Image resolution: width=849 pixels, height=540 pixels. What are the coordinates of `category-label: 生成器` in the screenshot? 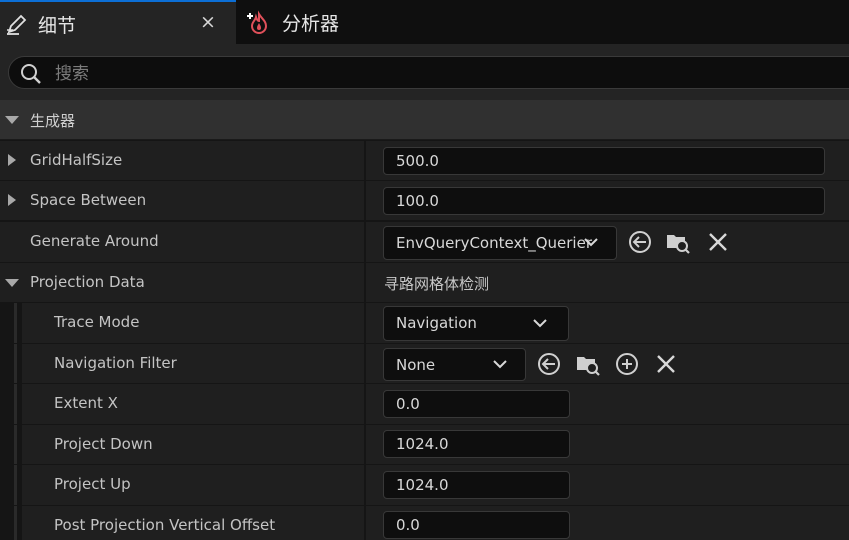 It's located at (53, 121).